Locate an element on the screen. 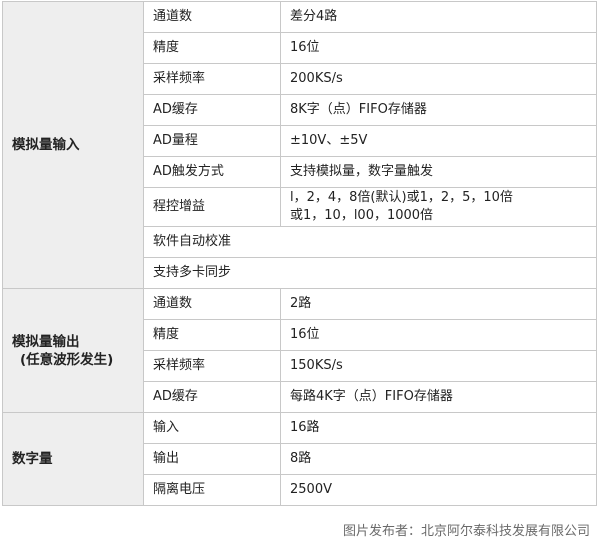  group-title: 模拟量输入 is located at coordinates (46, 145).